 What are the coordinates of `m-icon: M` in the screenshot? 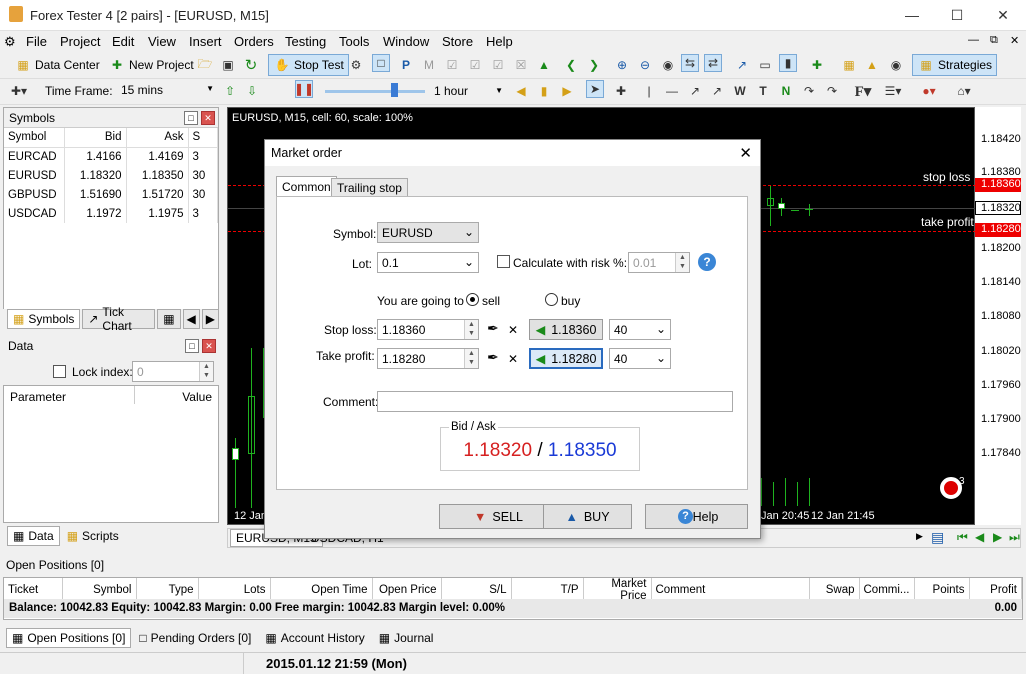 It's located at (429, 65).